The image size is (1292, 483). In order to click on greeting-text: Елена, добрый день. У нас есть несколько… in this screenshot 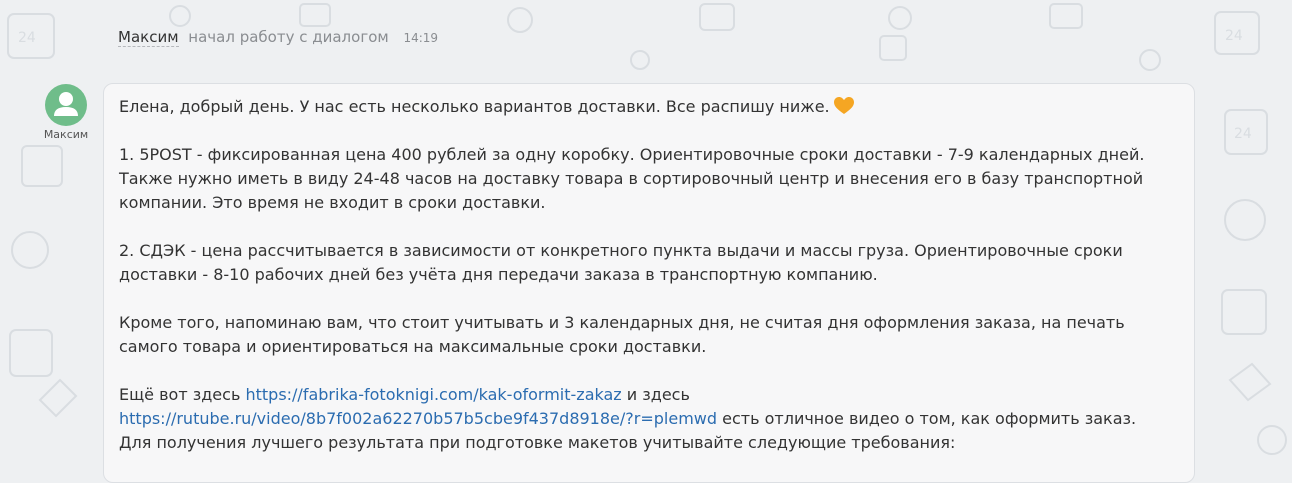, I will do `click(474, 106)`.